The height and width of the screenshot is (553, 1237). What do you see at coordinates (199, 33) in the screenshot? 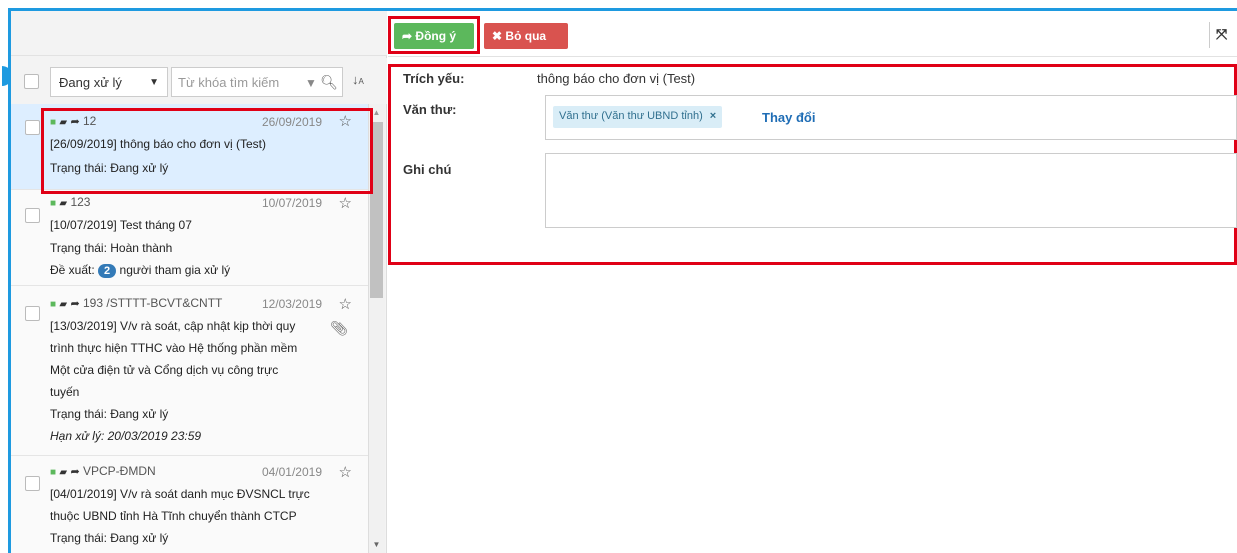
I see `list-pane-header` at bounding box center [199, 33].